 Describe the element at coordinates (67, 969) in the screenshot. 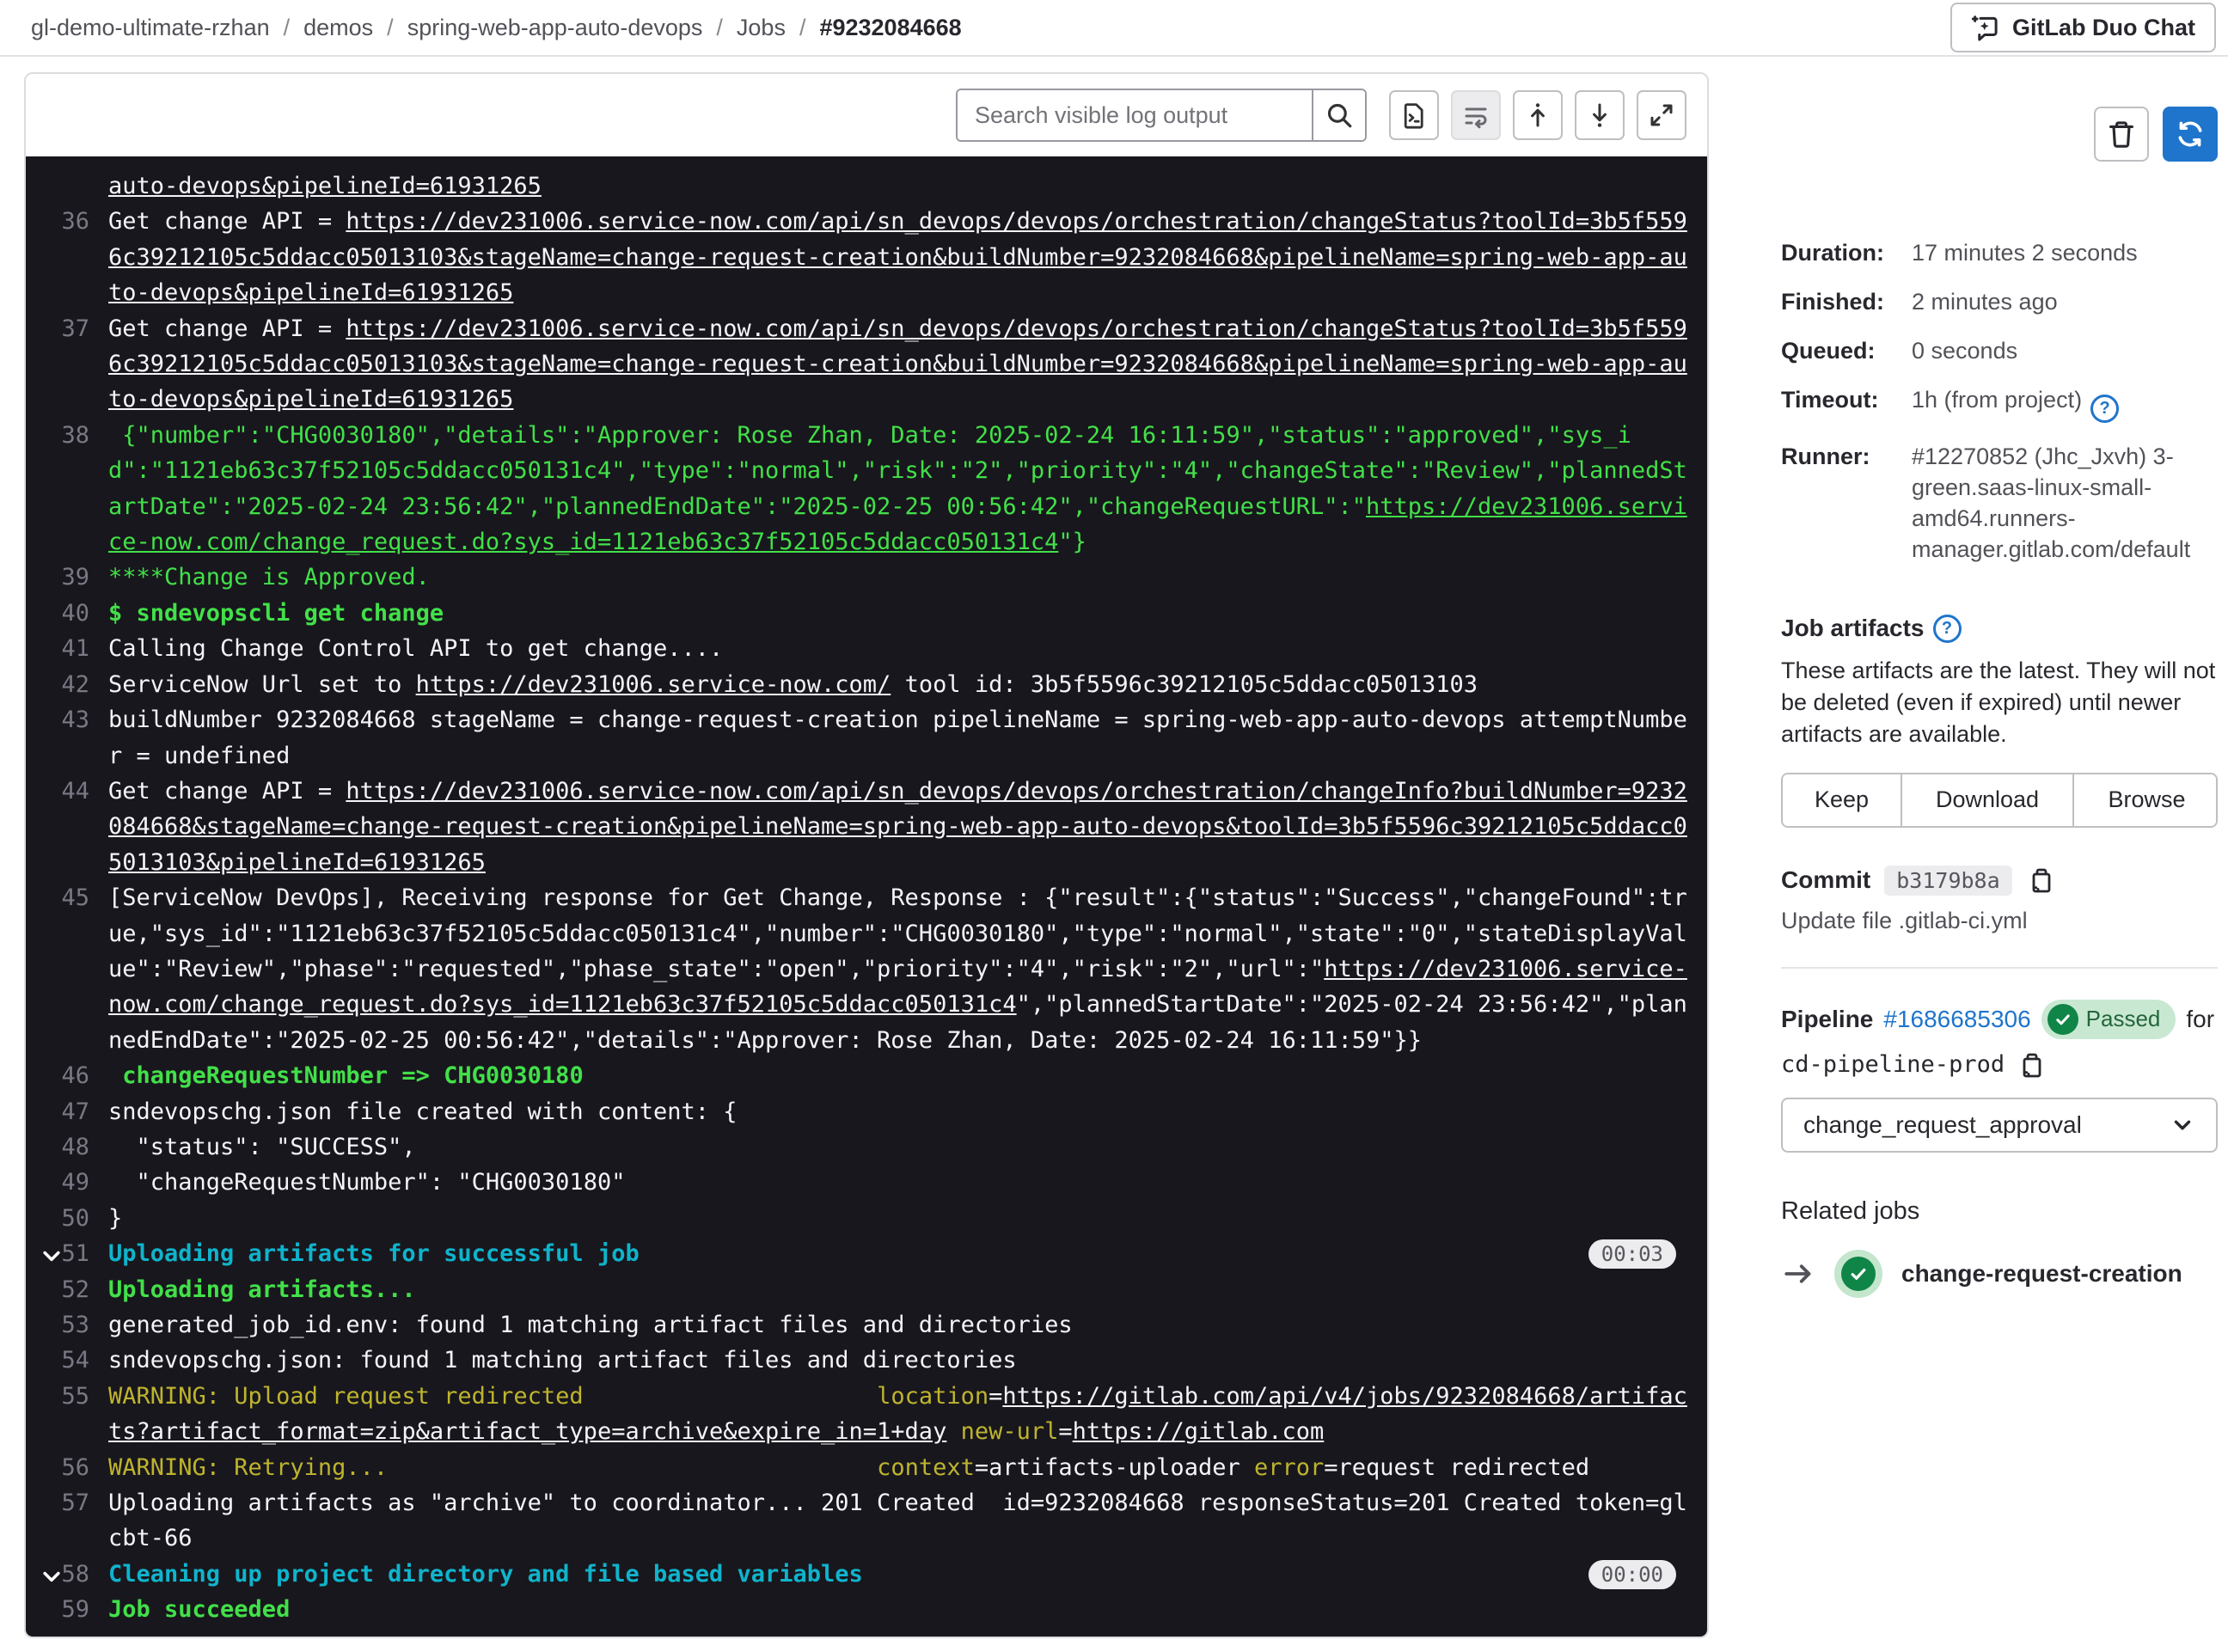

I see `log-line-number: 45` at that location.